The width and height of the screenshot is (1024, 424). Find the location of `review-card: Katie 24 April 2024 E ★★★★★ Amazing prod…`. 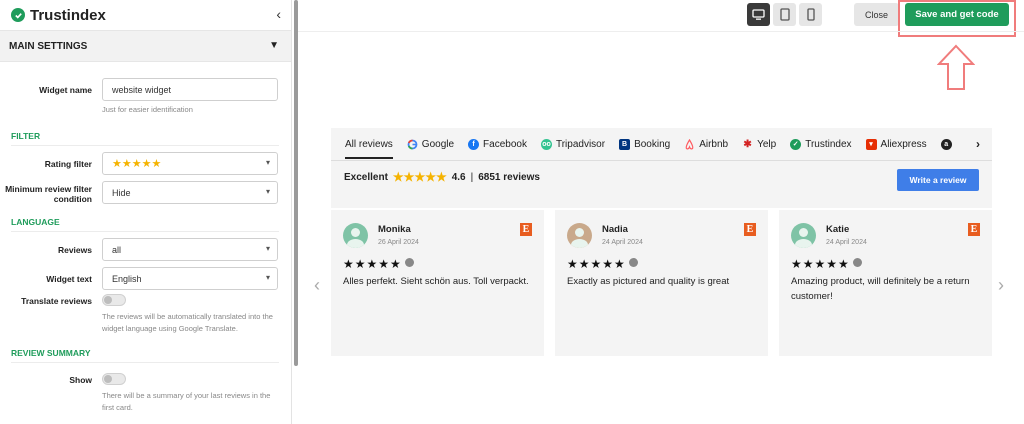

review-card: Katie 24 April 2024 E ★★★★★ Amazing prod… is located at coordinates (885, 283).